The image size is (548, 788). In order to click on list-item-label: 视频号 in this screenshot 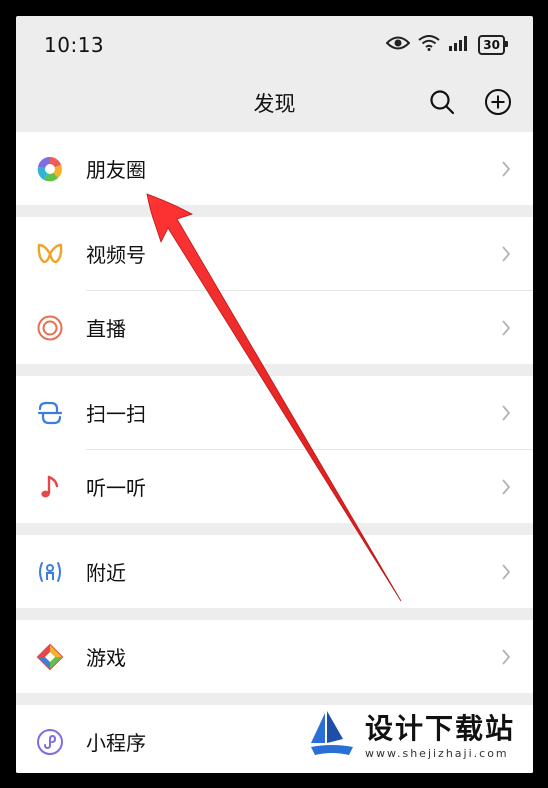, I will do `click(116, 255)`.